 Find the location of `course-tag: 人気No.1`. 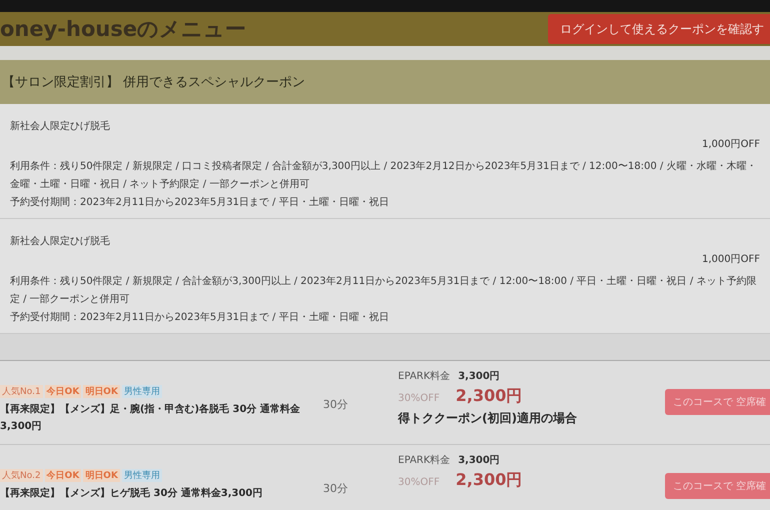

course-tag: 人気No.1 is located at coordinates (21, 391).